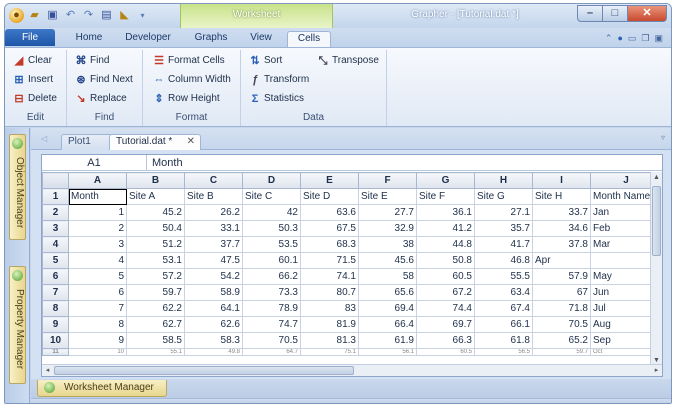  I want to click on table-cell: 67, so click(561, 292).